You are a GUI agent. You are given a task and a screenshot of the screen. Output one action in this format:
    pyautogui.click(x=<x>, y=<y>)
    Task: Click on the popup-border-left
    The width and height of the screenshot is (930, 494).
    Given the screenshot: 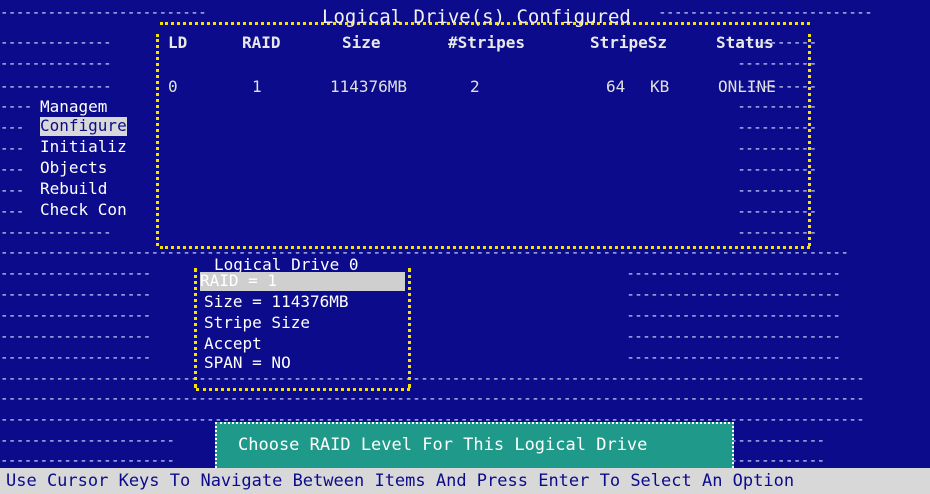 What is the action you would take?
    pyautogui.click(x=195, y=328)
    